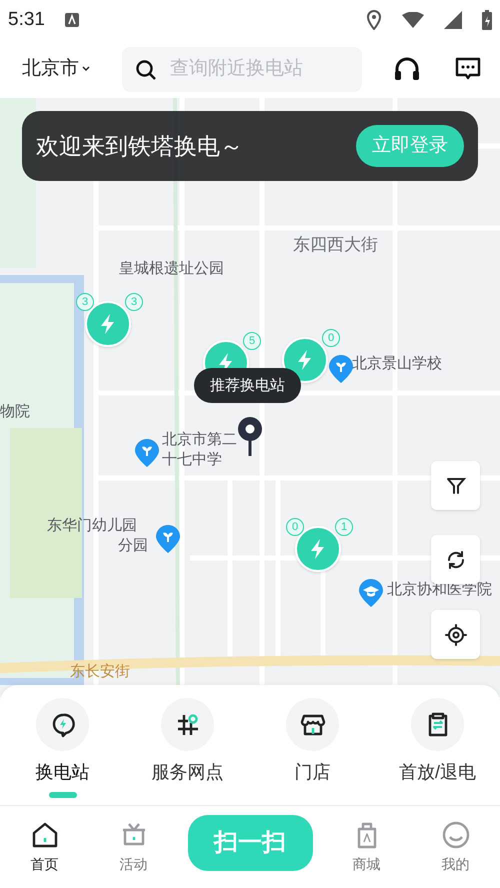  Describe the element at coordinates (192, 459) in the screenshot. I see `map-label: 十七中学` at that location.